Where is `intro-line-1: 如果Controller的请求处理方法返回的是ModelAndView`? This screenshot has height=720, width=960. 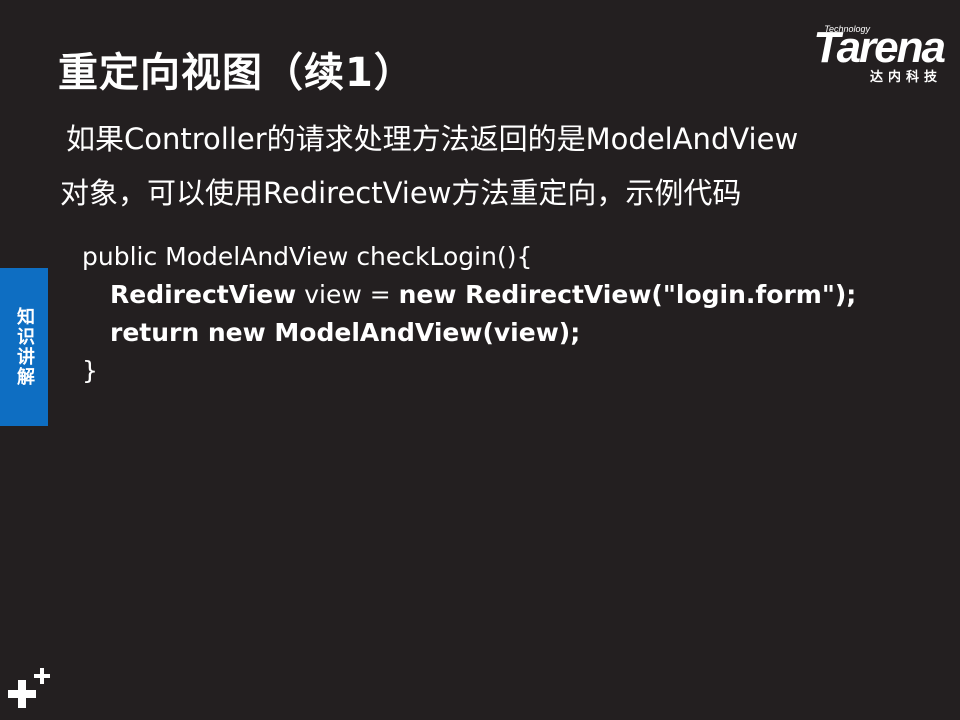 intro-line-1: 如果Controller的请求处理方法返回的是ModelAndView is located at coordinates (432, 139).